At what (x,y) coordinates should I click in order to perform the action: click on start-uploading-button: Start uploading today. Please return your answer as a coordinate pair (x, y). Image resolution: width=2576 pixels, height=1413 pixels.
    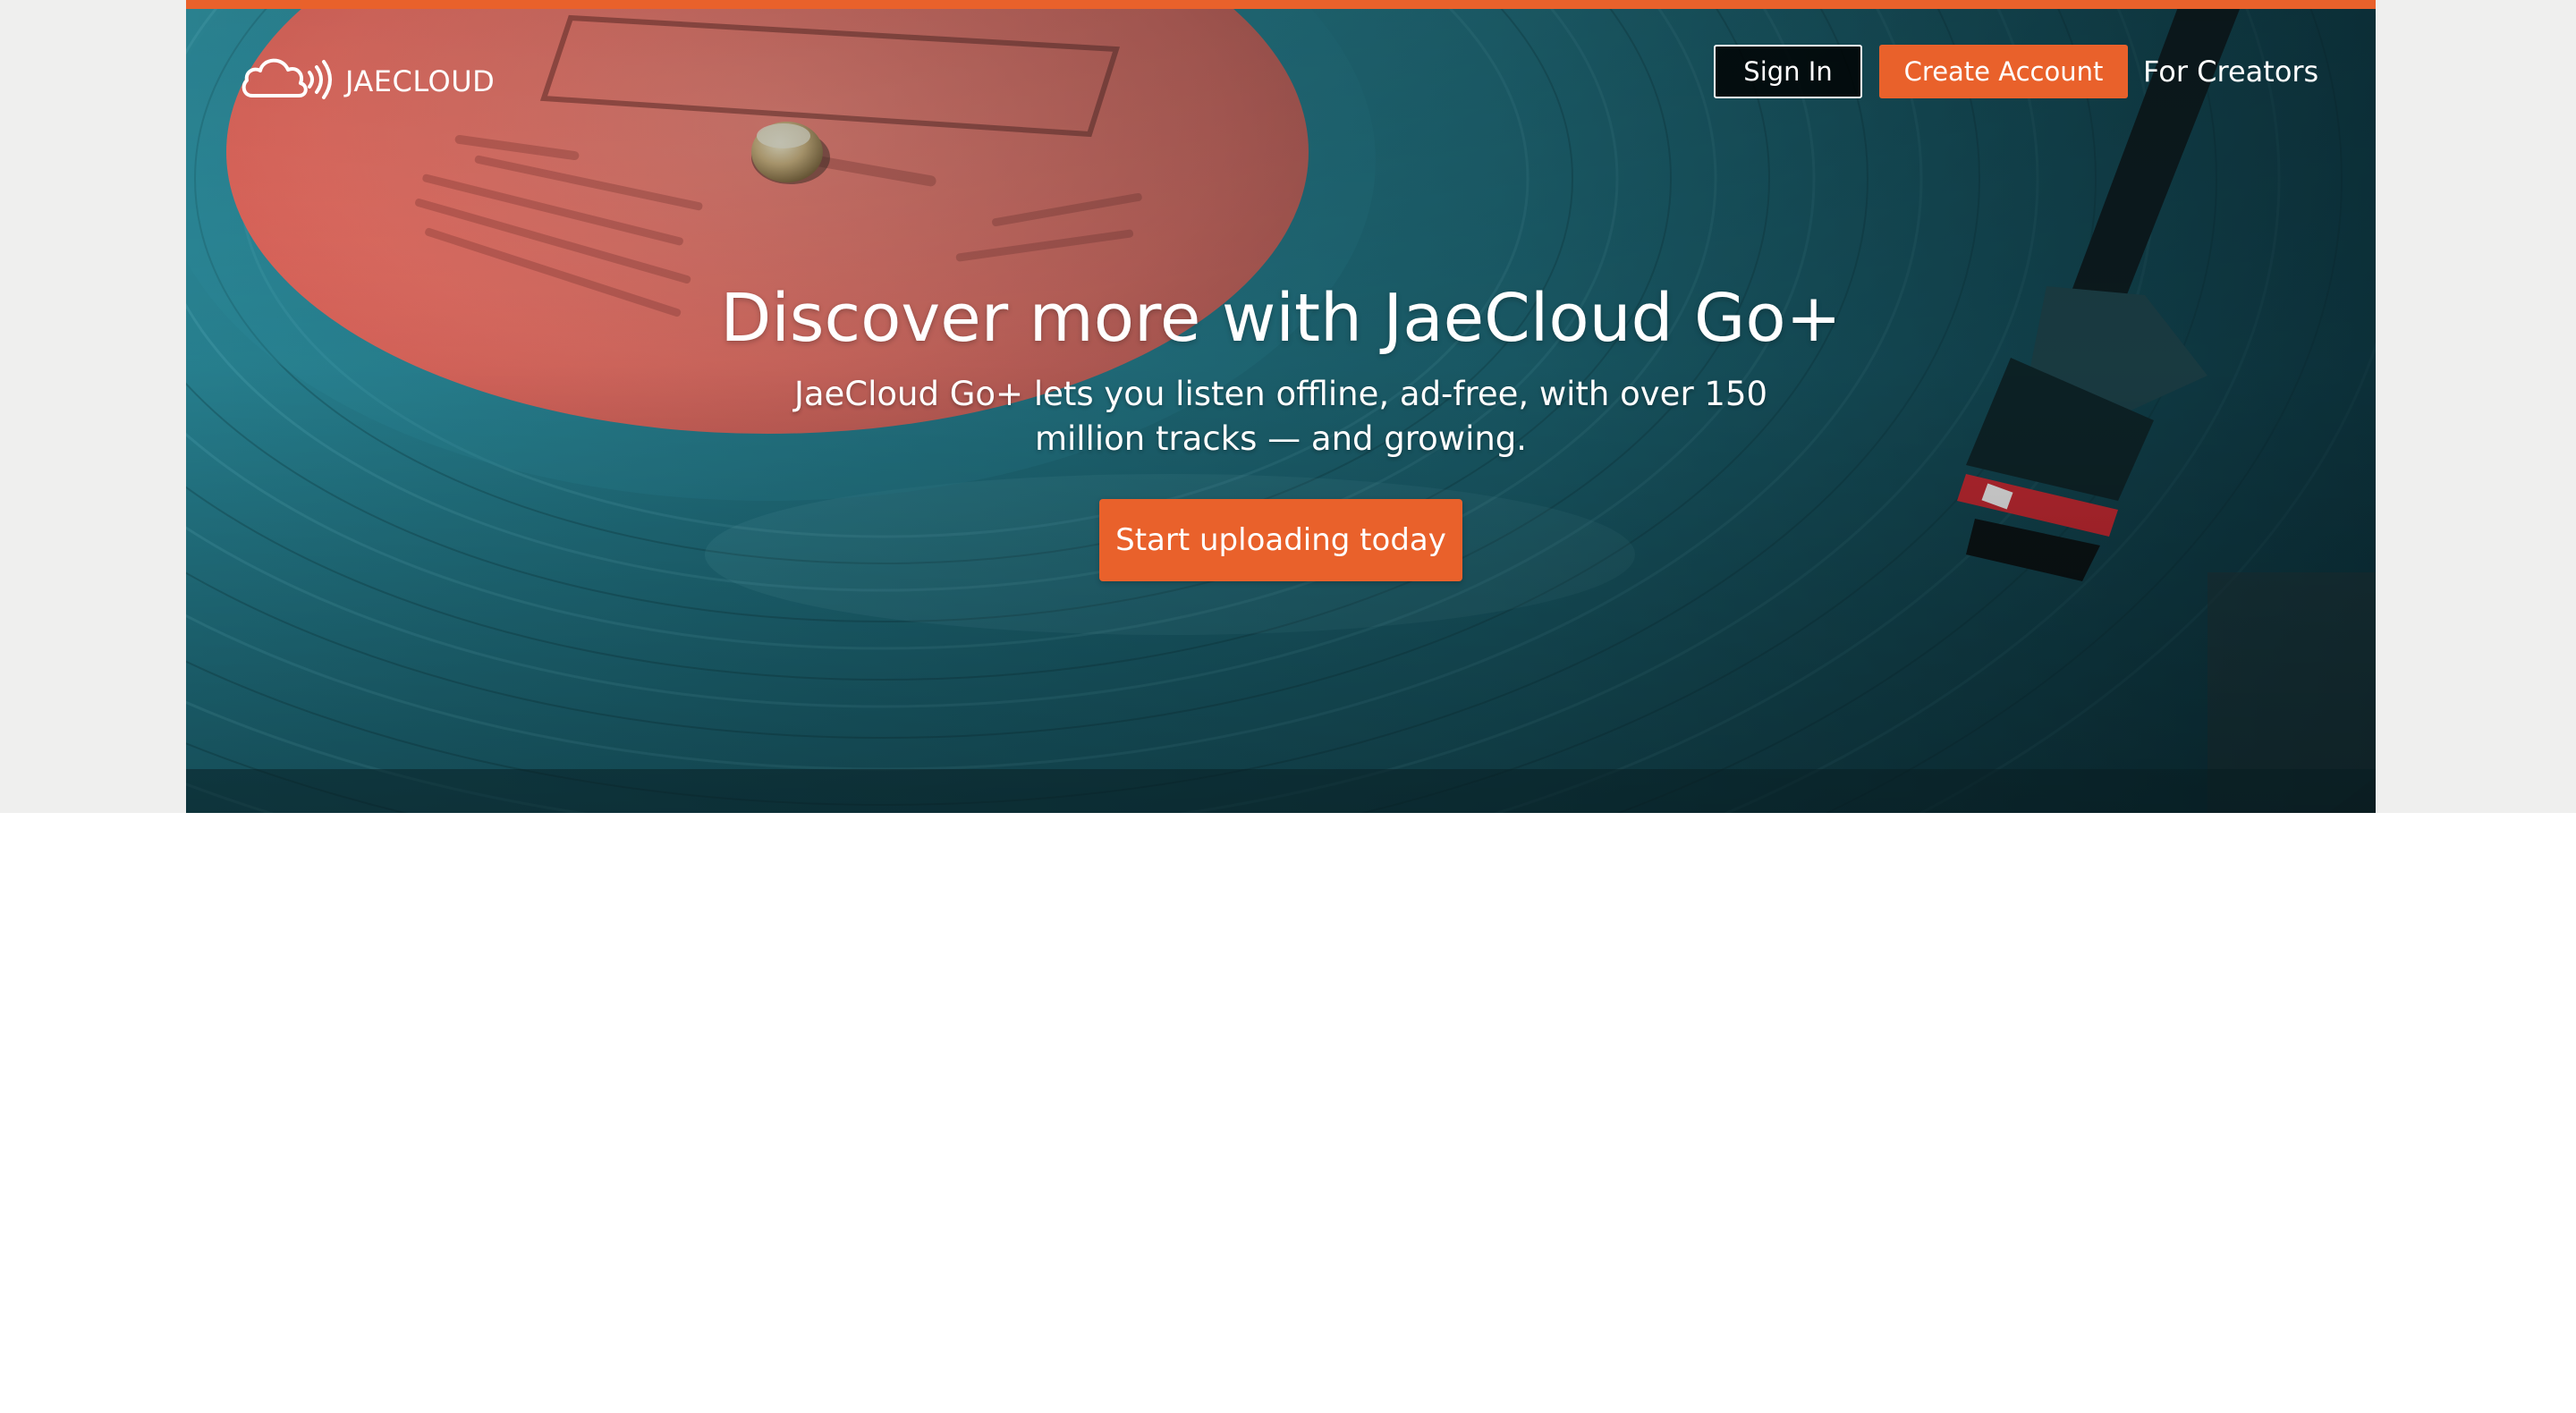
    Looking at the image, I should click on (1280, 540).